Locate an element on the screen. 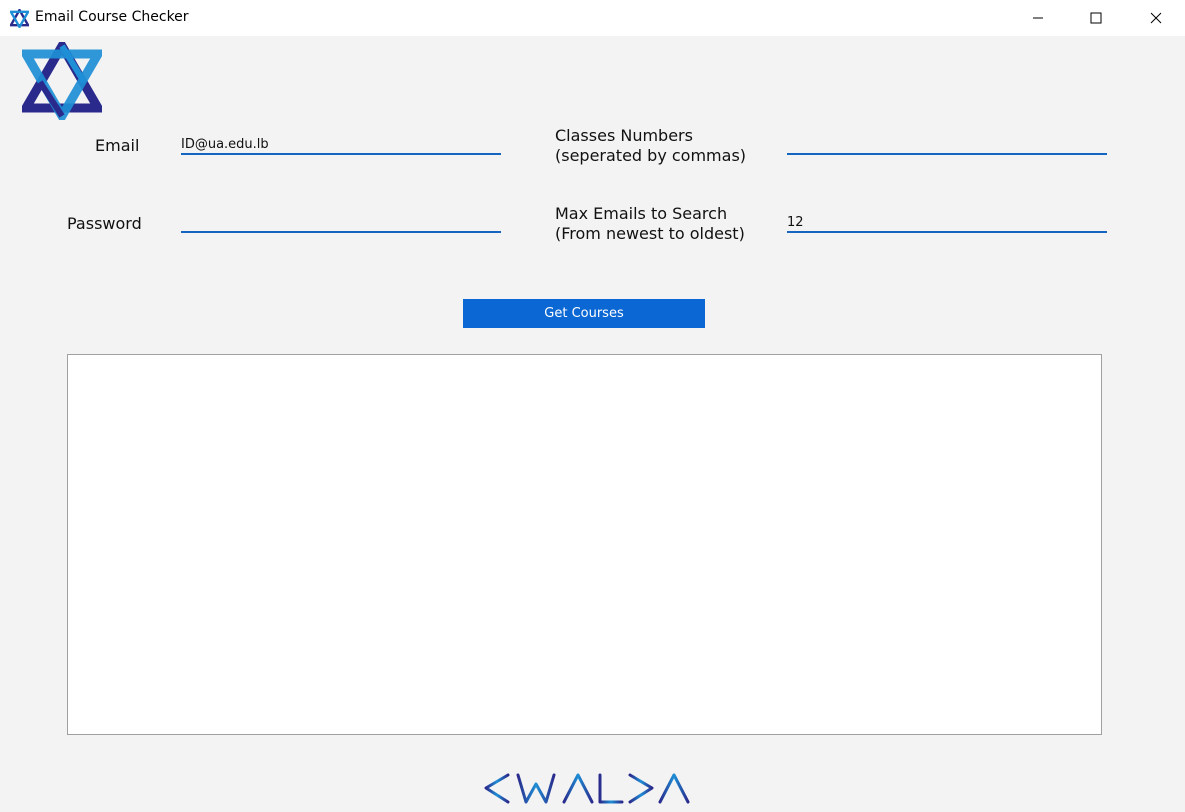 The width and height of the screenshot is (1185, 812). classes-label: Classes Numbers (seperated by commas) is located at coordinates (650, 146).